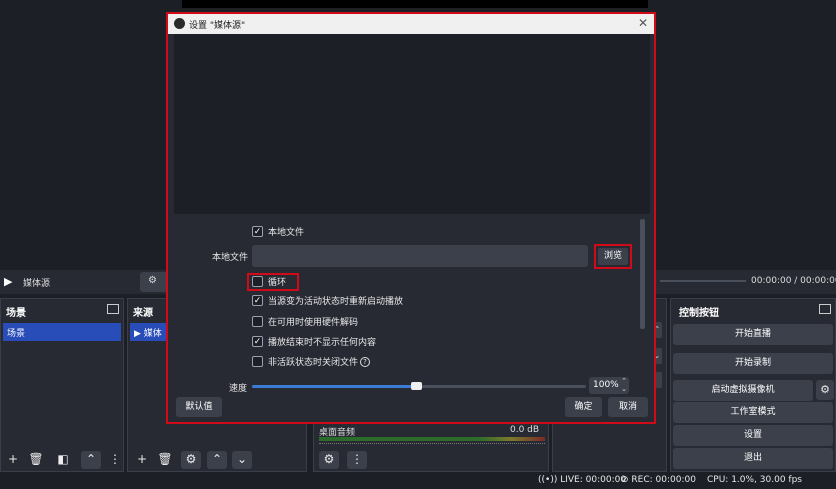  Describe the element at coordinates (37, 284) in the screenshot. I see `media-source-name: 媒体源` at that location.